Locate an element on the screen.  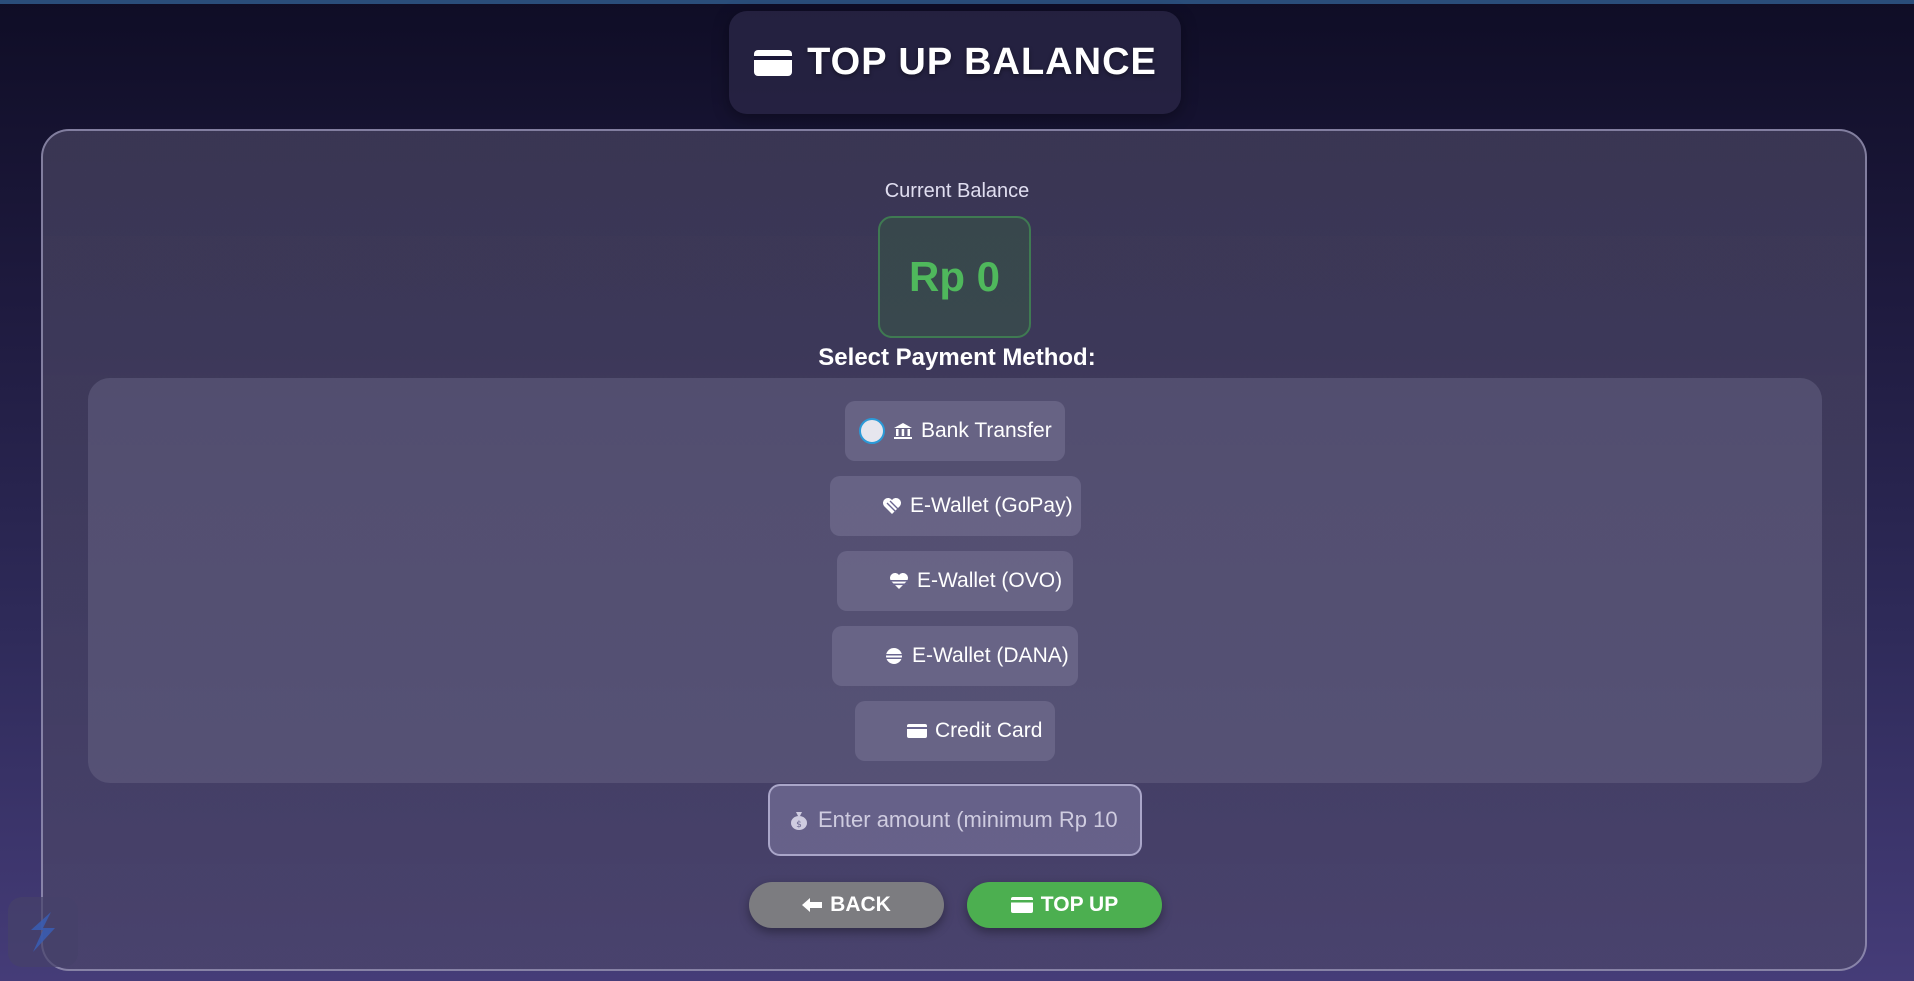
app-logo is located at coordinates (43, 932).